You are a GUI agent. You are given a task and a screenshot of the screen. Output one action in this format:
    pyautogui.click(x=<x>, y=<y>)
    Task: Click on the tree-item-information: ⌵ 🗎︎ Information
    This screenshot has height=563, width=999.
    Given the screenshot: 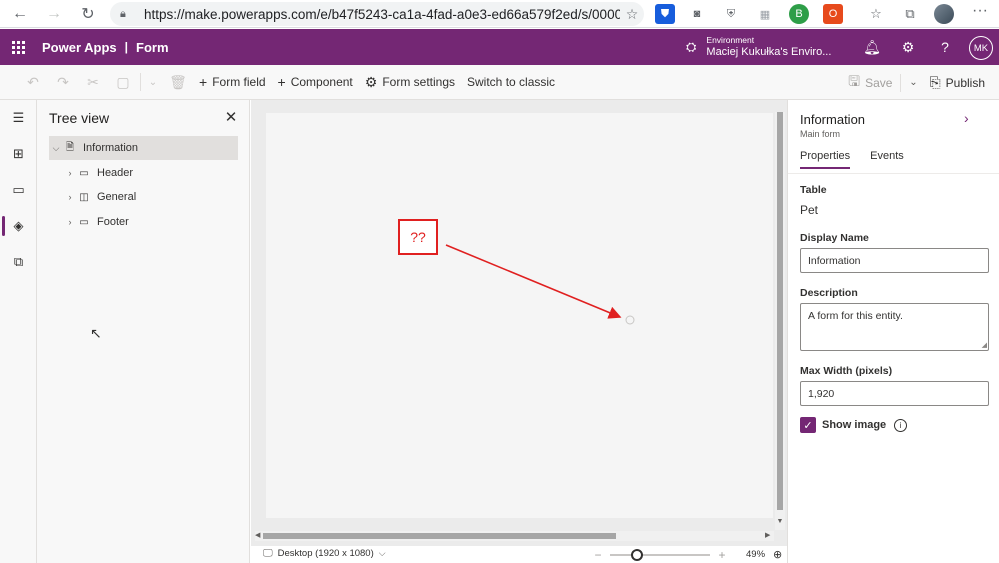 What is the action you would take?
    pyautogui.click(x=143, y=148)
    